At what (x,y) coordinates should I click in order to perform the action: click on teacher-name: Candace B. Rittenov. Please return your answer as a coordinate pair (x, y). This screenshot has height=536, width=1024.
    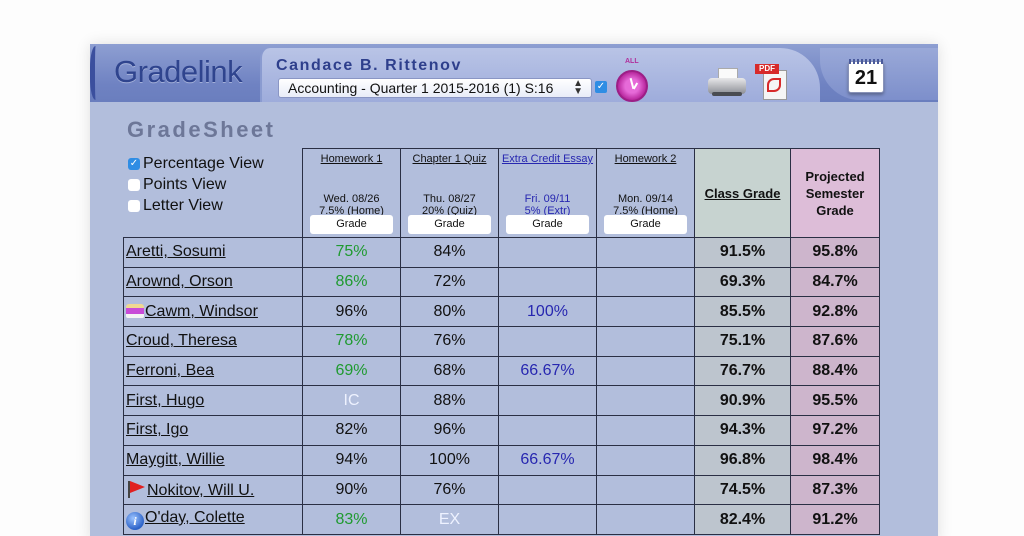
    Looking at the image, I should click on (369, 65).